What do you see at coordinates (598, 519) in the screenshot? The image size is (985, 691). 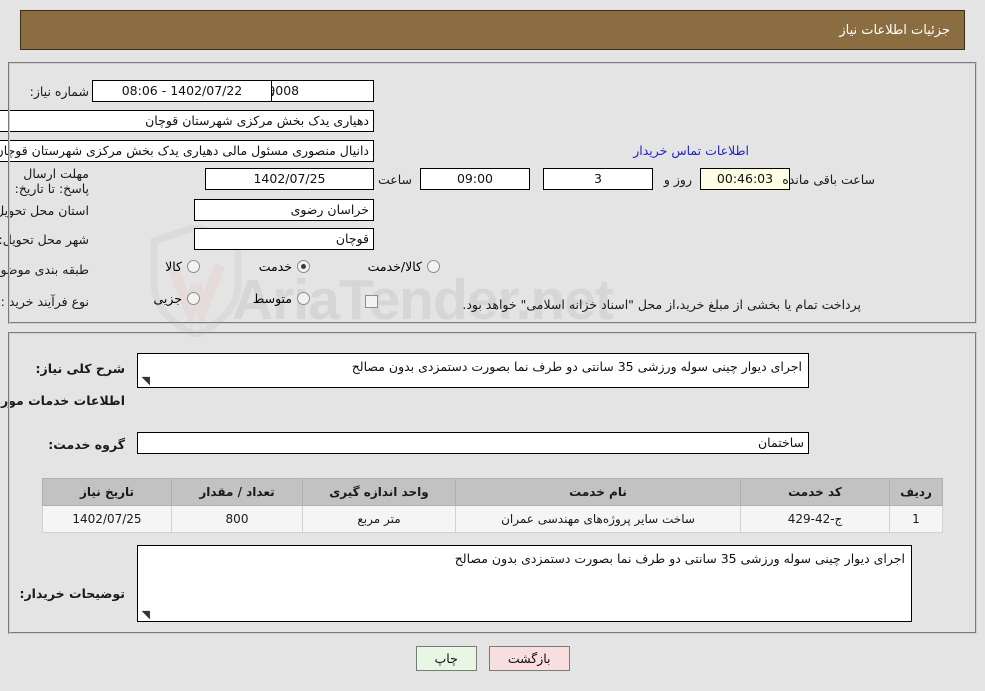 I see `cell-name: ساخت سایر پروژه‌های مهندسی عمران` at bounding box center [598, 519].